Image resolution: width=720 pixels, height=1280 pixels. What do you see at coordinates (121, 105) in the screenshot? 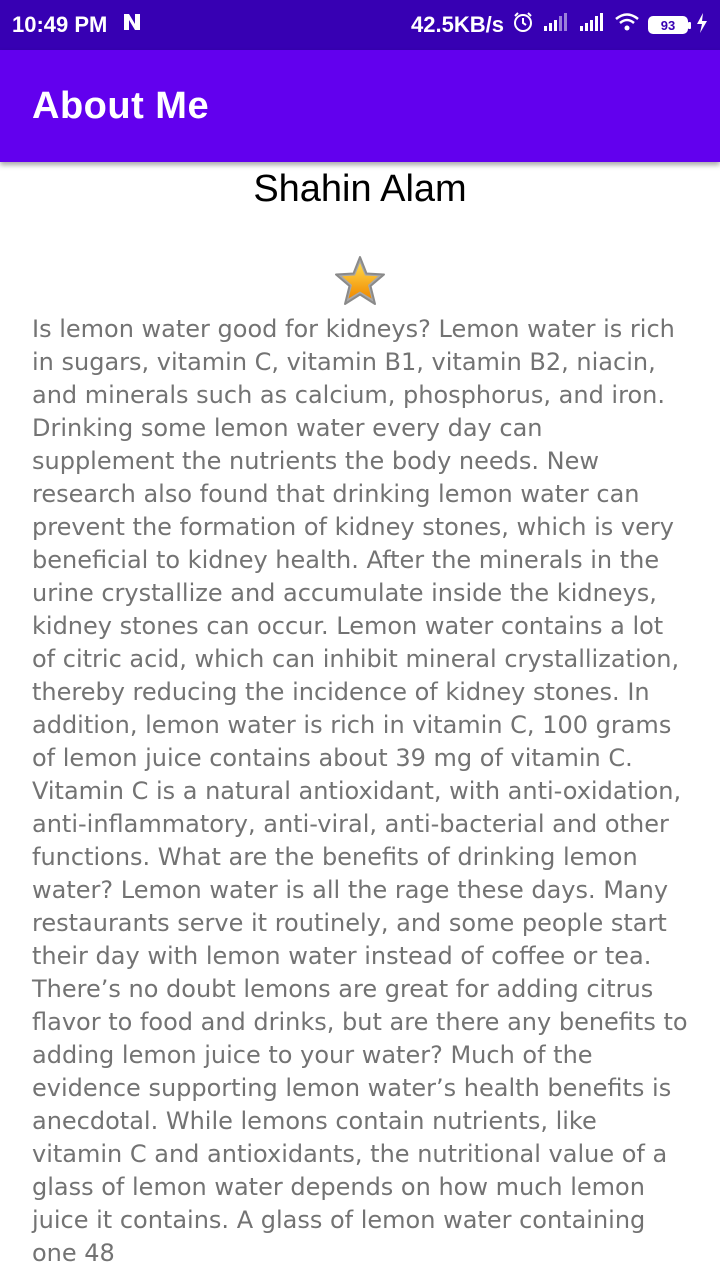
I see `page-title: About Me` at bounding box center [121, 105].